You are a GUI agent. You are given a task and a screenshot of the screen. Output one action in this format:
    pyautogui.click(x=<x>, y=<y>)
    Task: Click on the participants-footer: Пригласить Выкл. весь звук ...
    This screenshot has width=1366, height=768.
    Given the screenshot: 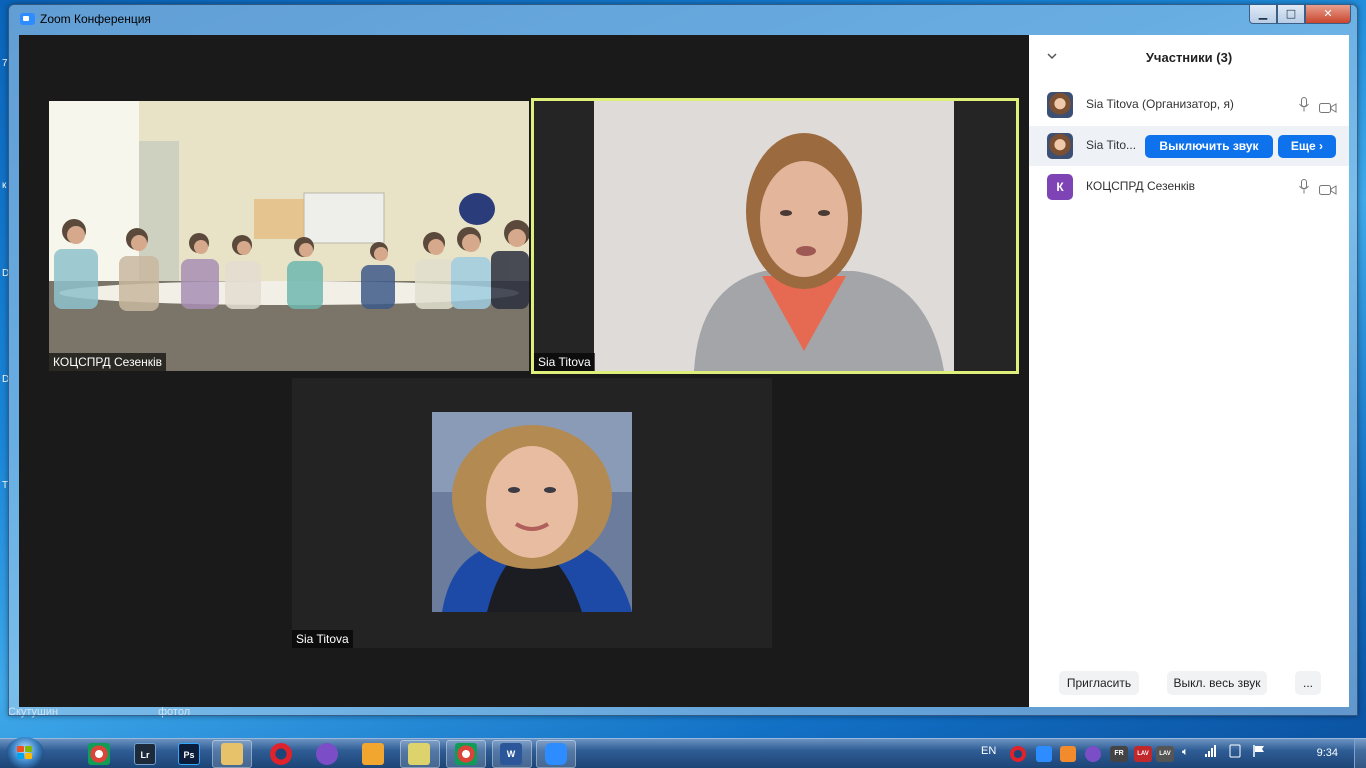 What is the action you would take?
    pyautogui.click(x=1189, y=684)
    